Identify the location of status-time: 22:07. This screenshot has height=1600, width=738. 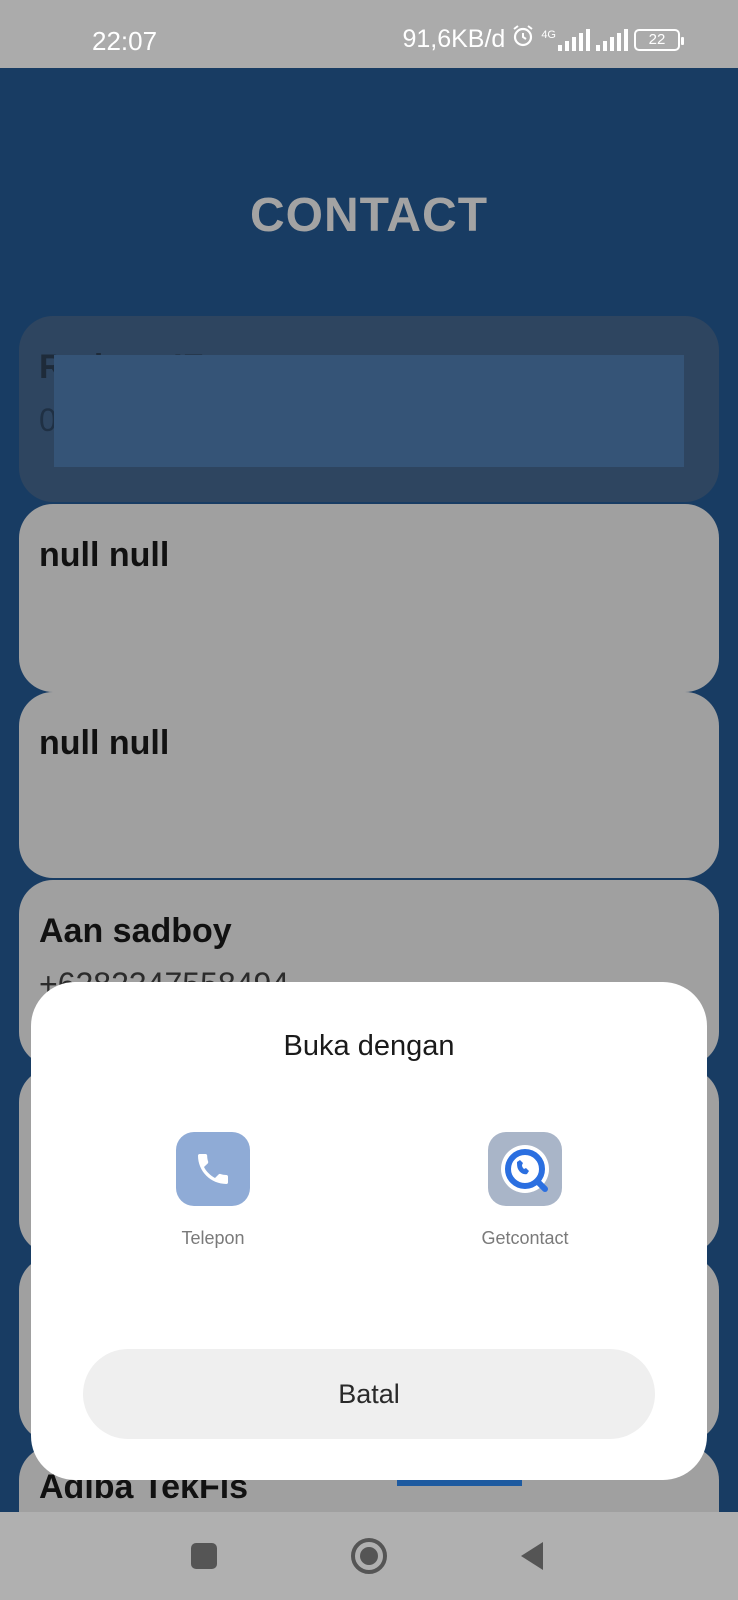
(125, 41).